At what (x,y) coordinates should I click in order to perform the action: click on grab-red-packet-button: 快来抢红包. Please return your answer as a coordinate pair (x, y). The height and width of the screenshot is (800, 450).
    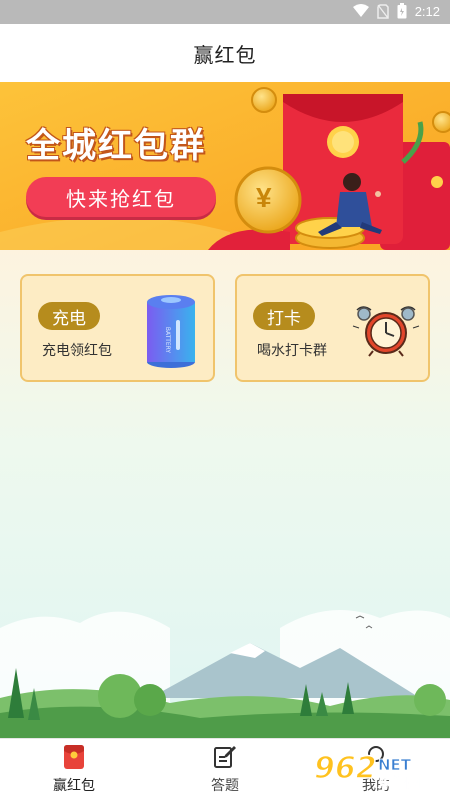
    Looking at the image, I should click on (121, 197).